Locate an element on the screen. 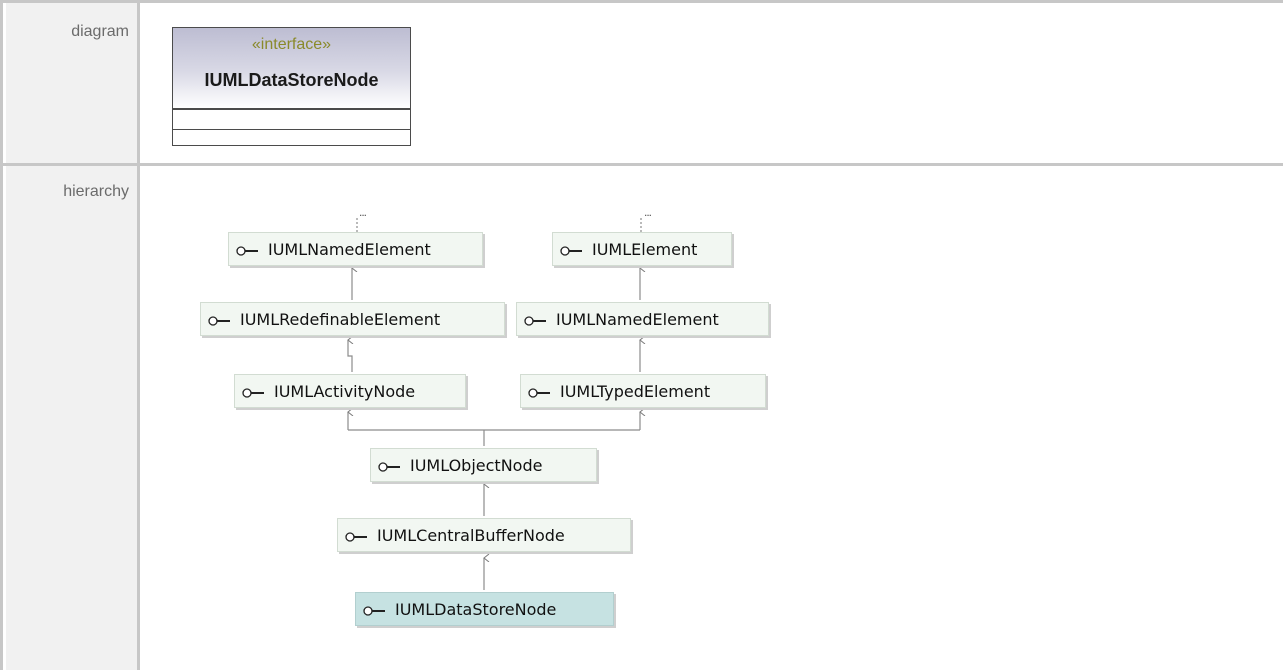  node-iumlelement: IUMLElement is located at coordinates (642, 249).